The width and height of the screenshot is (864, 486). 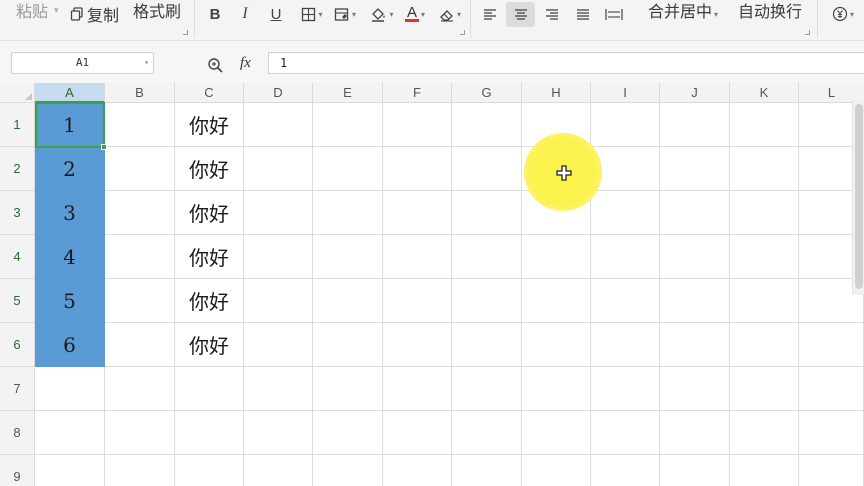 I want to click on cell-e8, so click(x=348, y=433).